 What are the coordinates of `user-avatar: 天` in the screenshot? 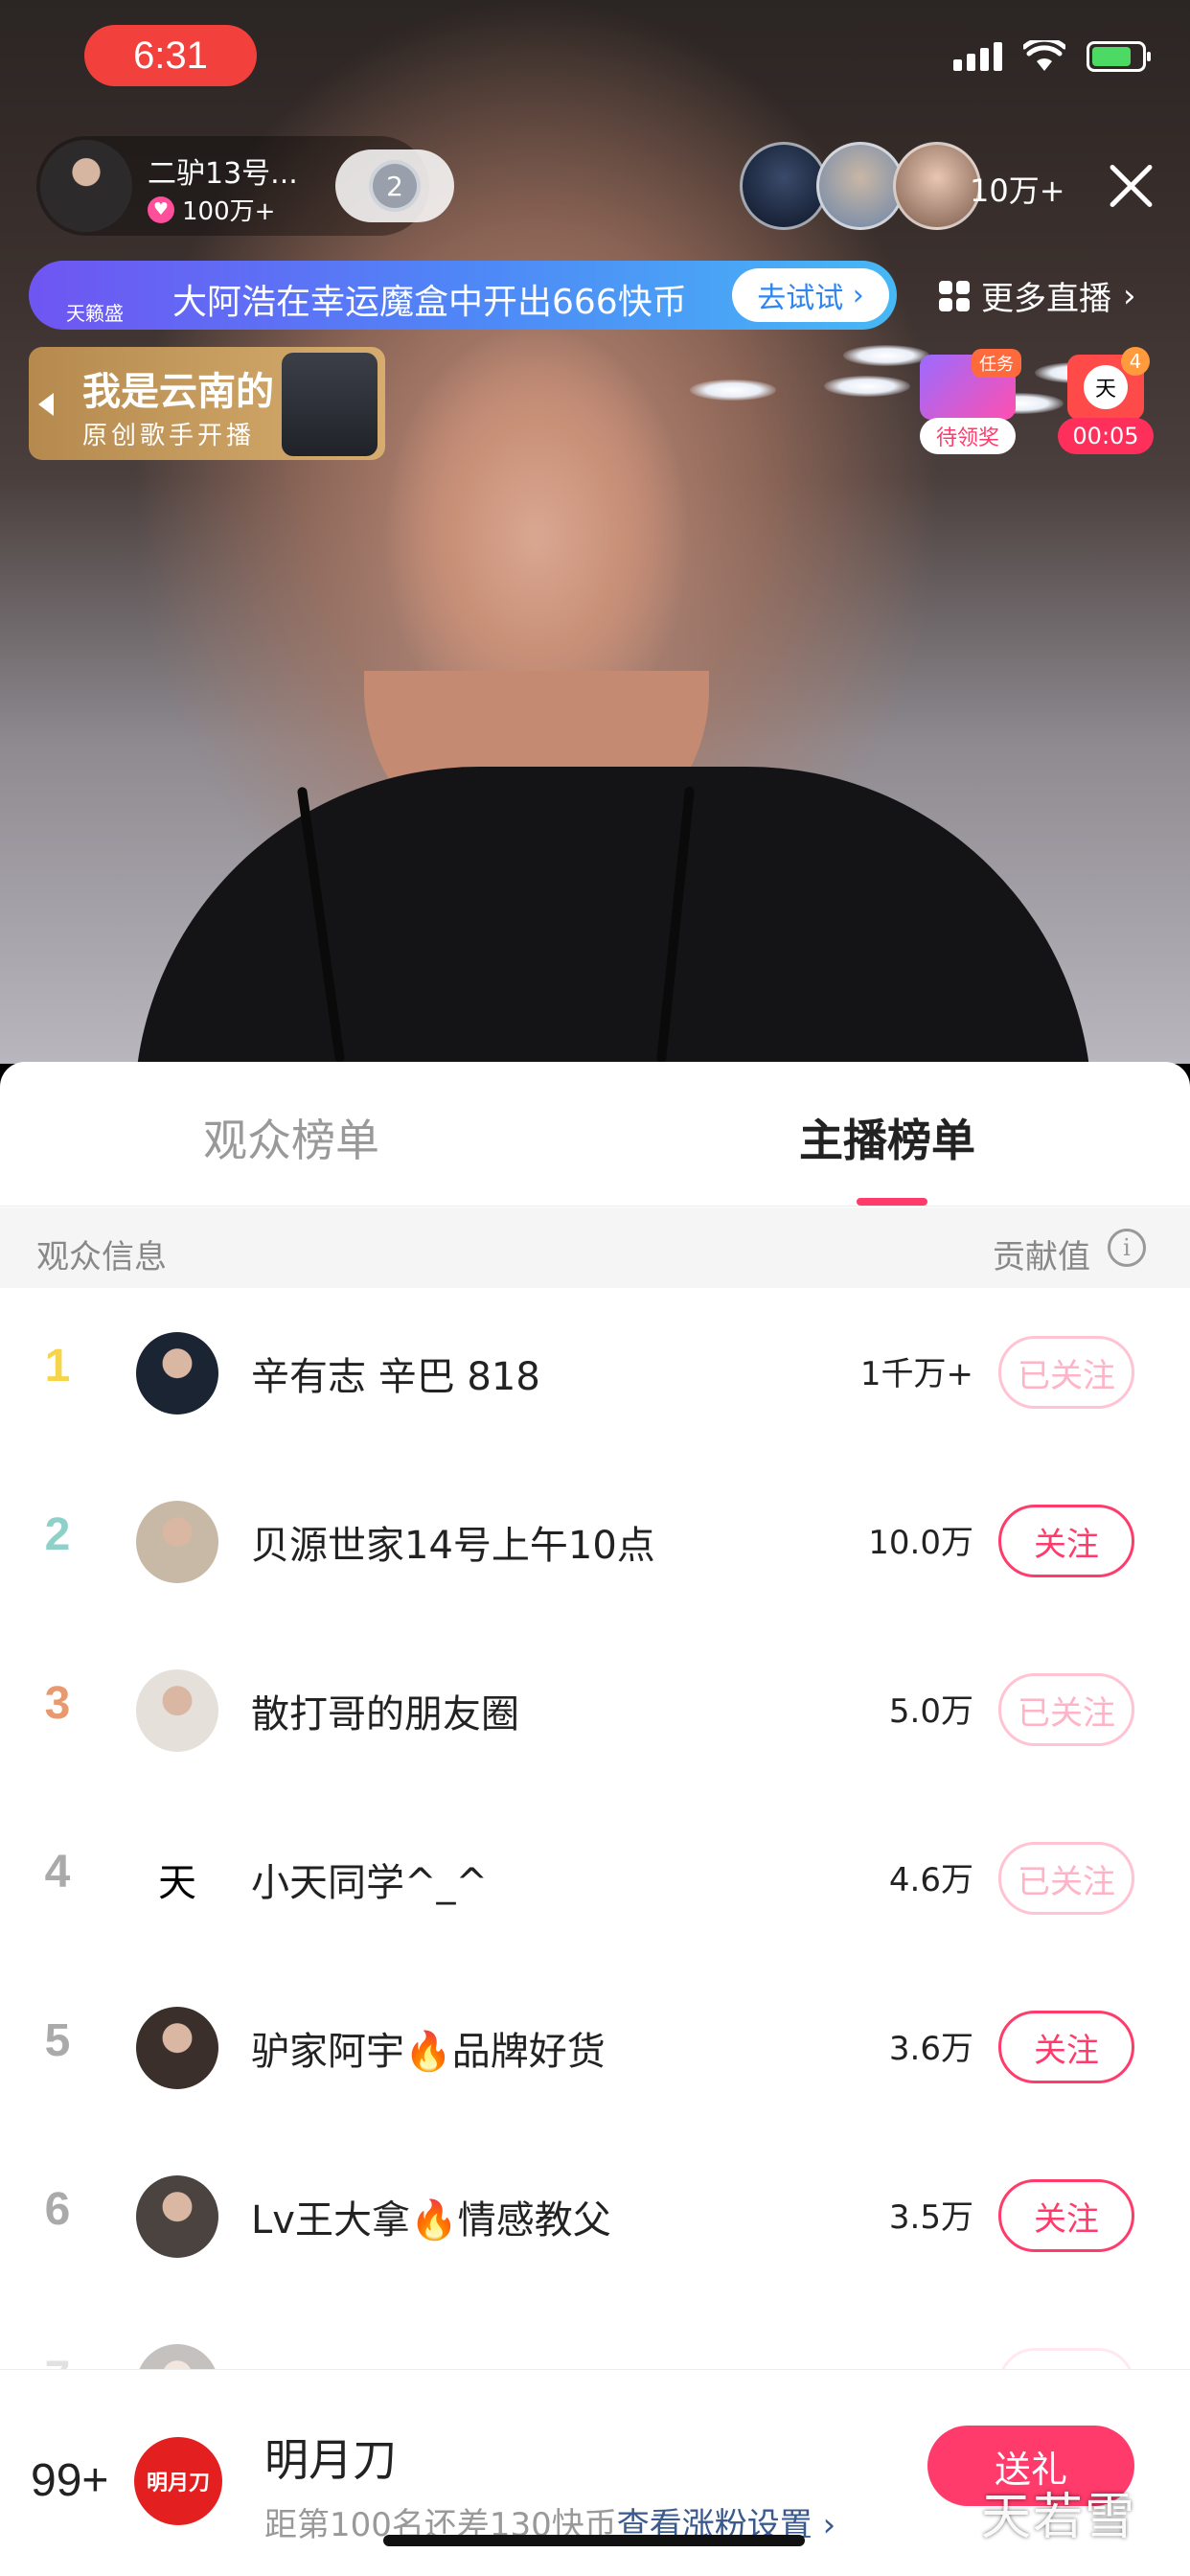 It's located at (177, 1879).